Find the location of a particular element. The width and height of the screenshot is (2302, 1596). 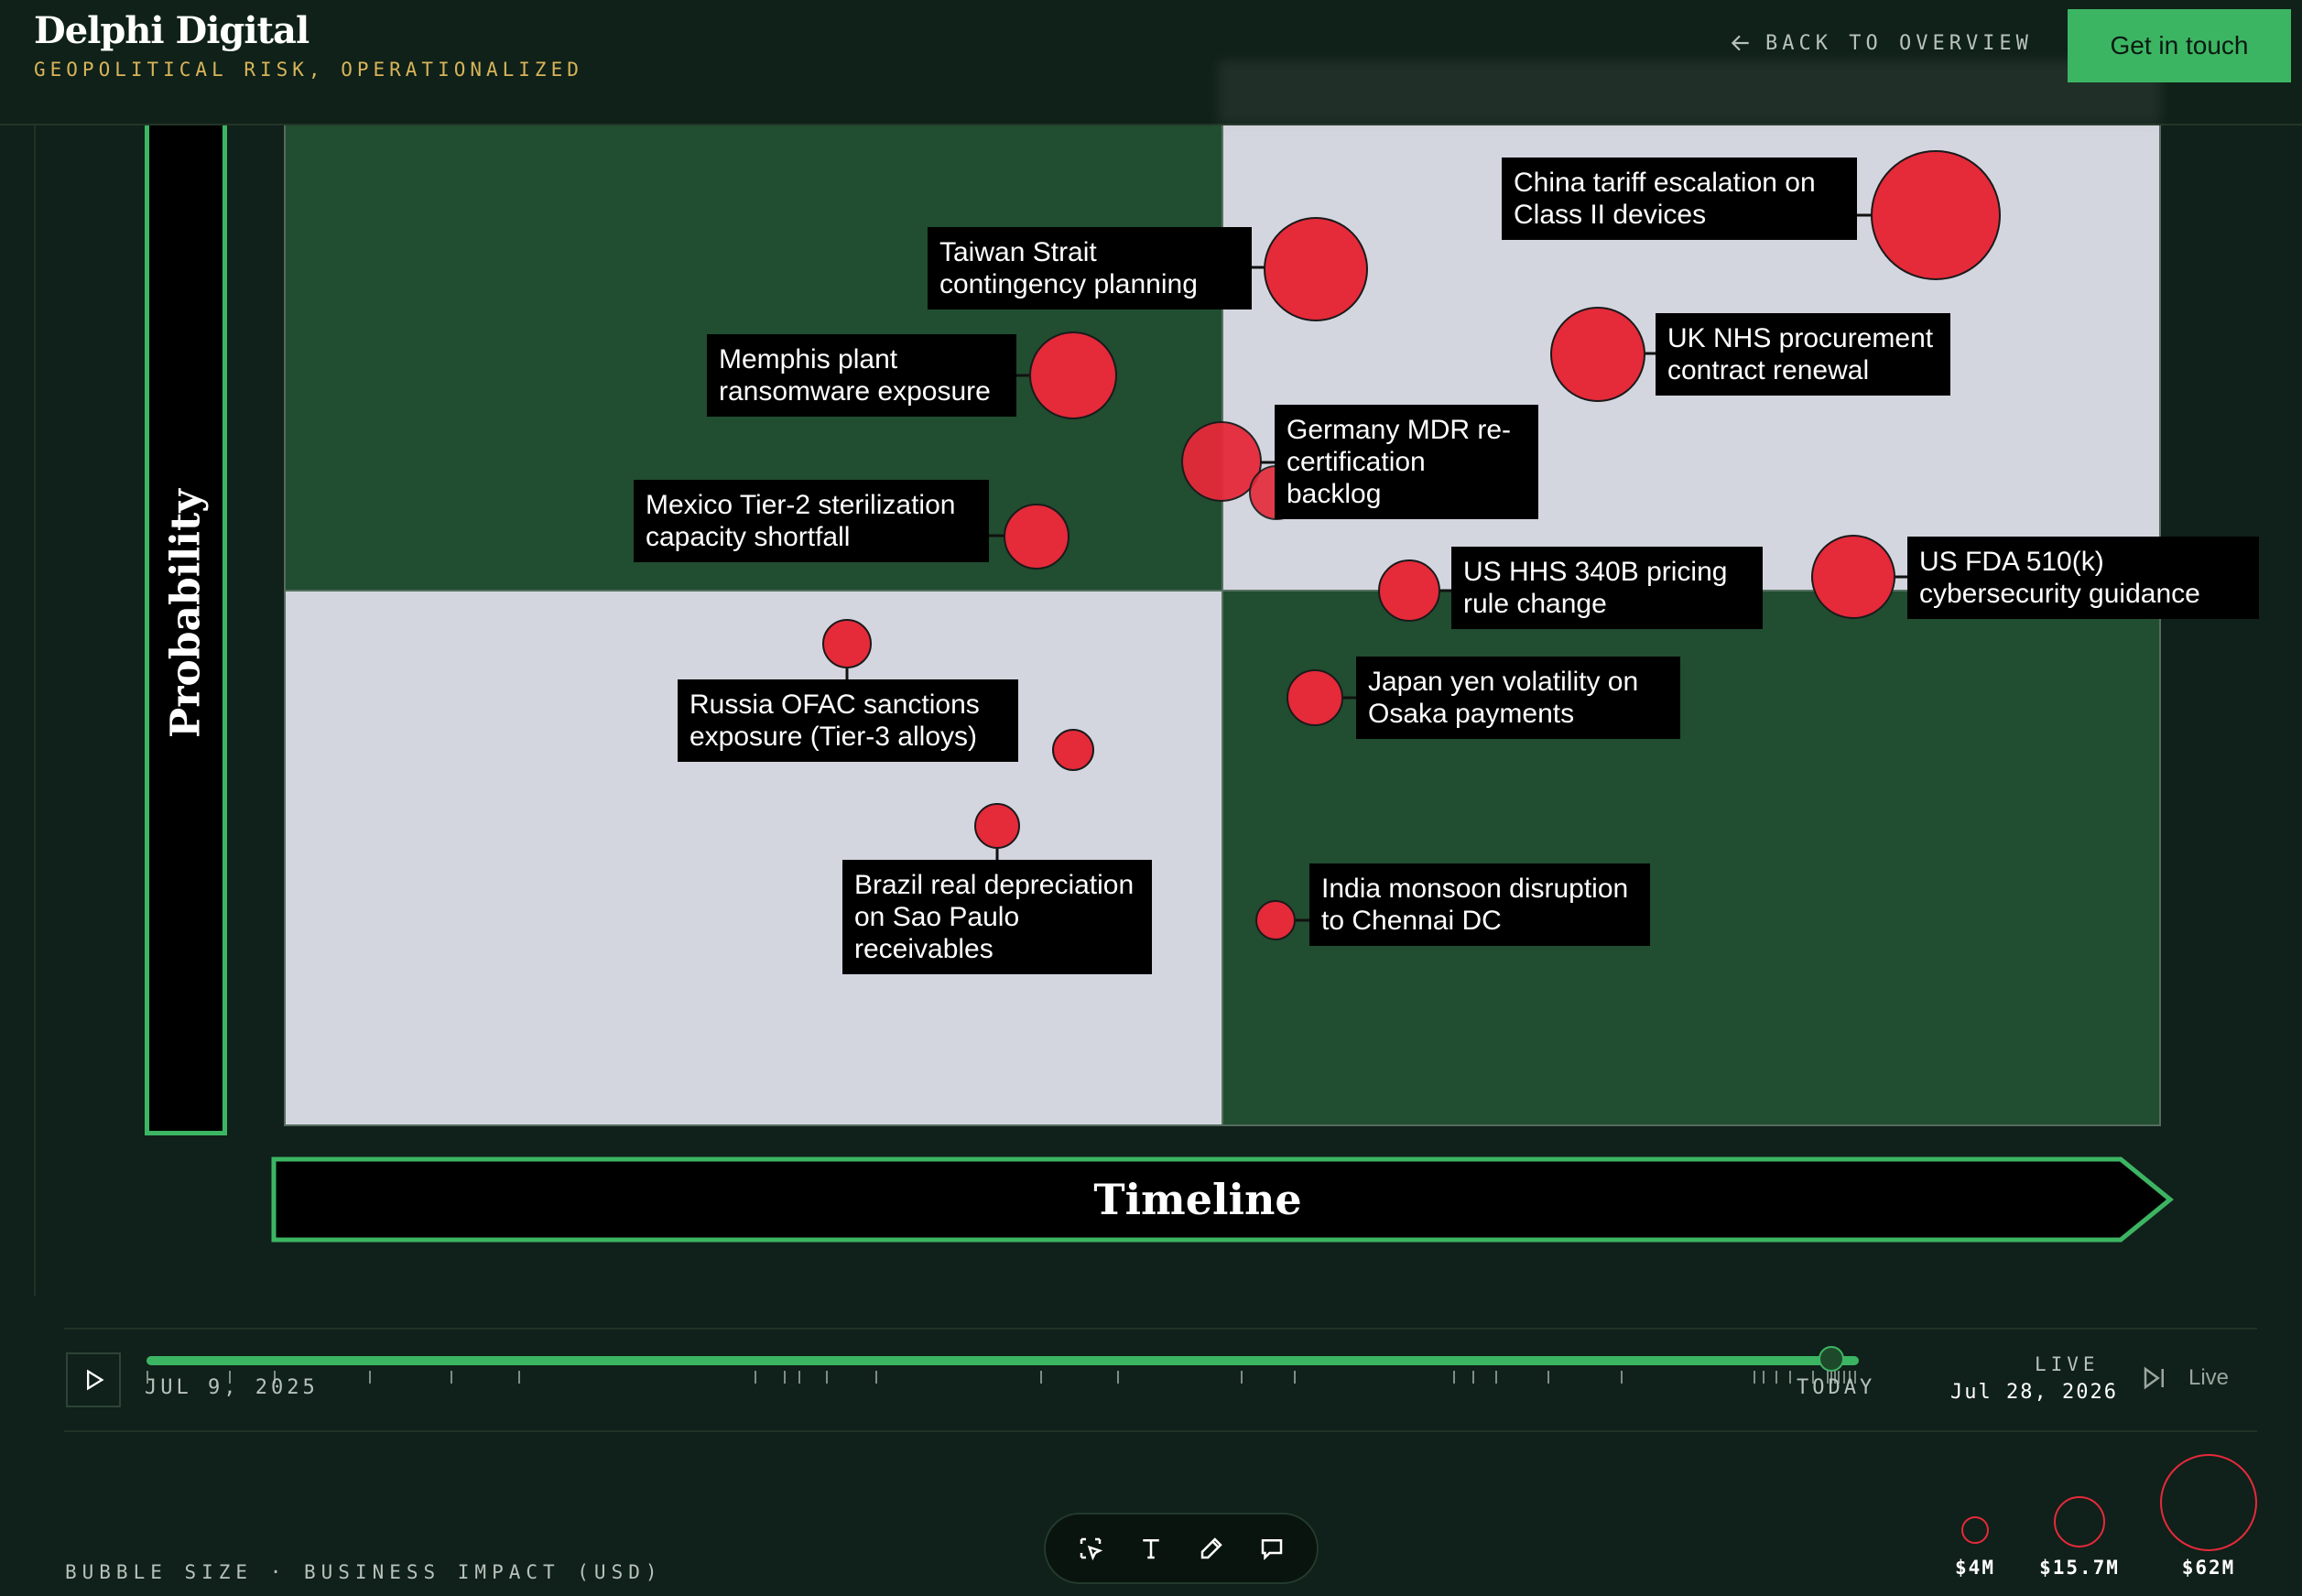

pen-tool-button is located at coordinates (1212, 1548).